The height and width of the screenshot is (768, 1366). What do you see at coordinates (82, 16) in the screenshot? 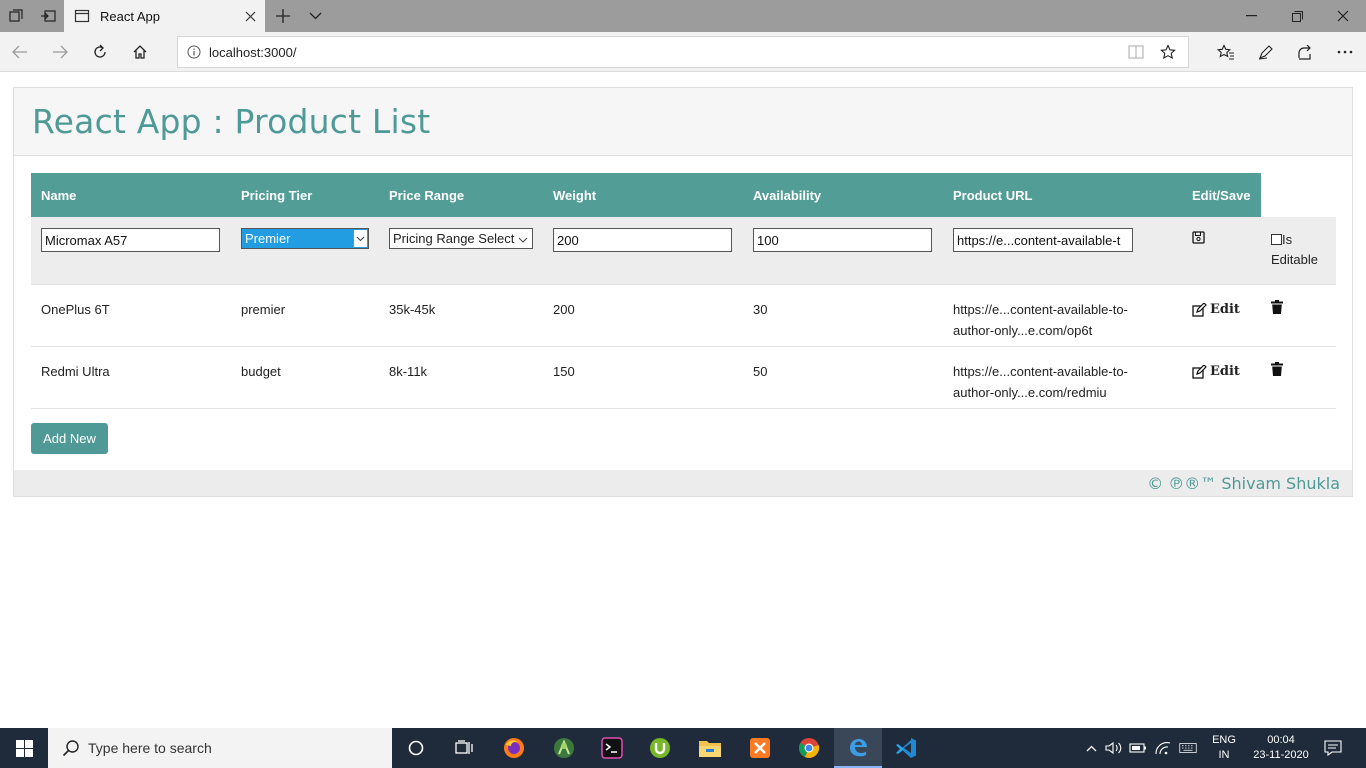
I see `page-icon` at bounding box center [82, 16].